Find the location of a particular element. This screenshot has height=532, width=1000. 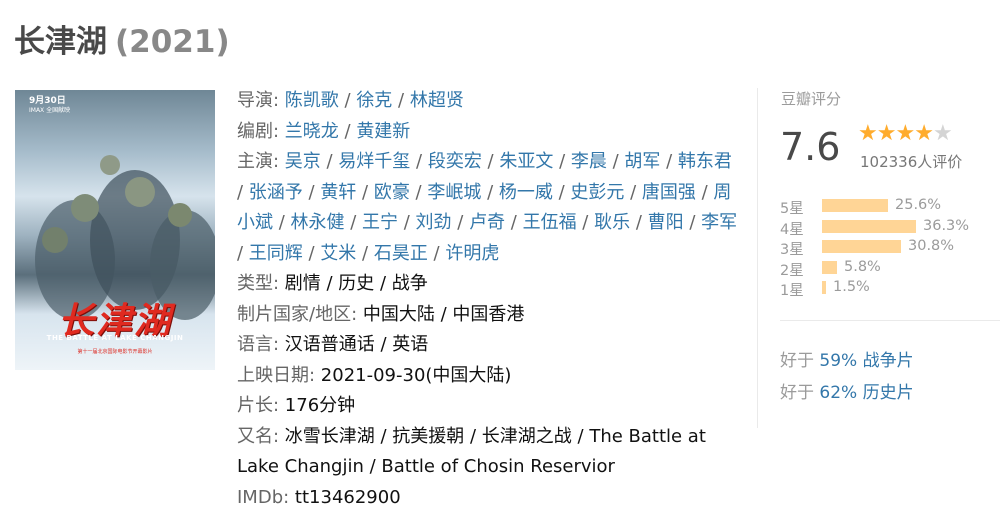

writer-link: 兰晓龙 is located at coordinates (312, 131).